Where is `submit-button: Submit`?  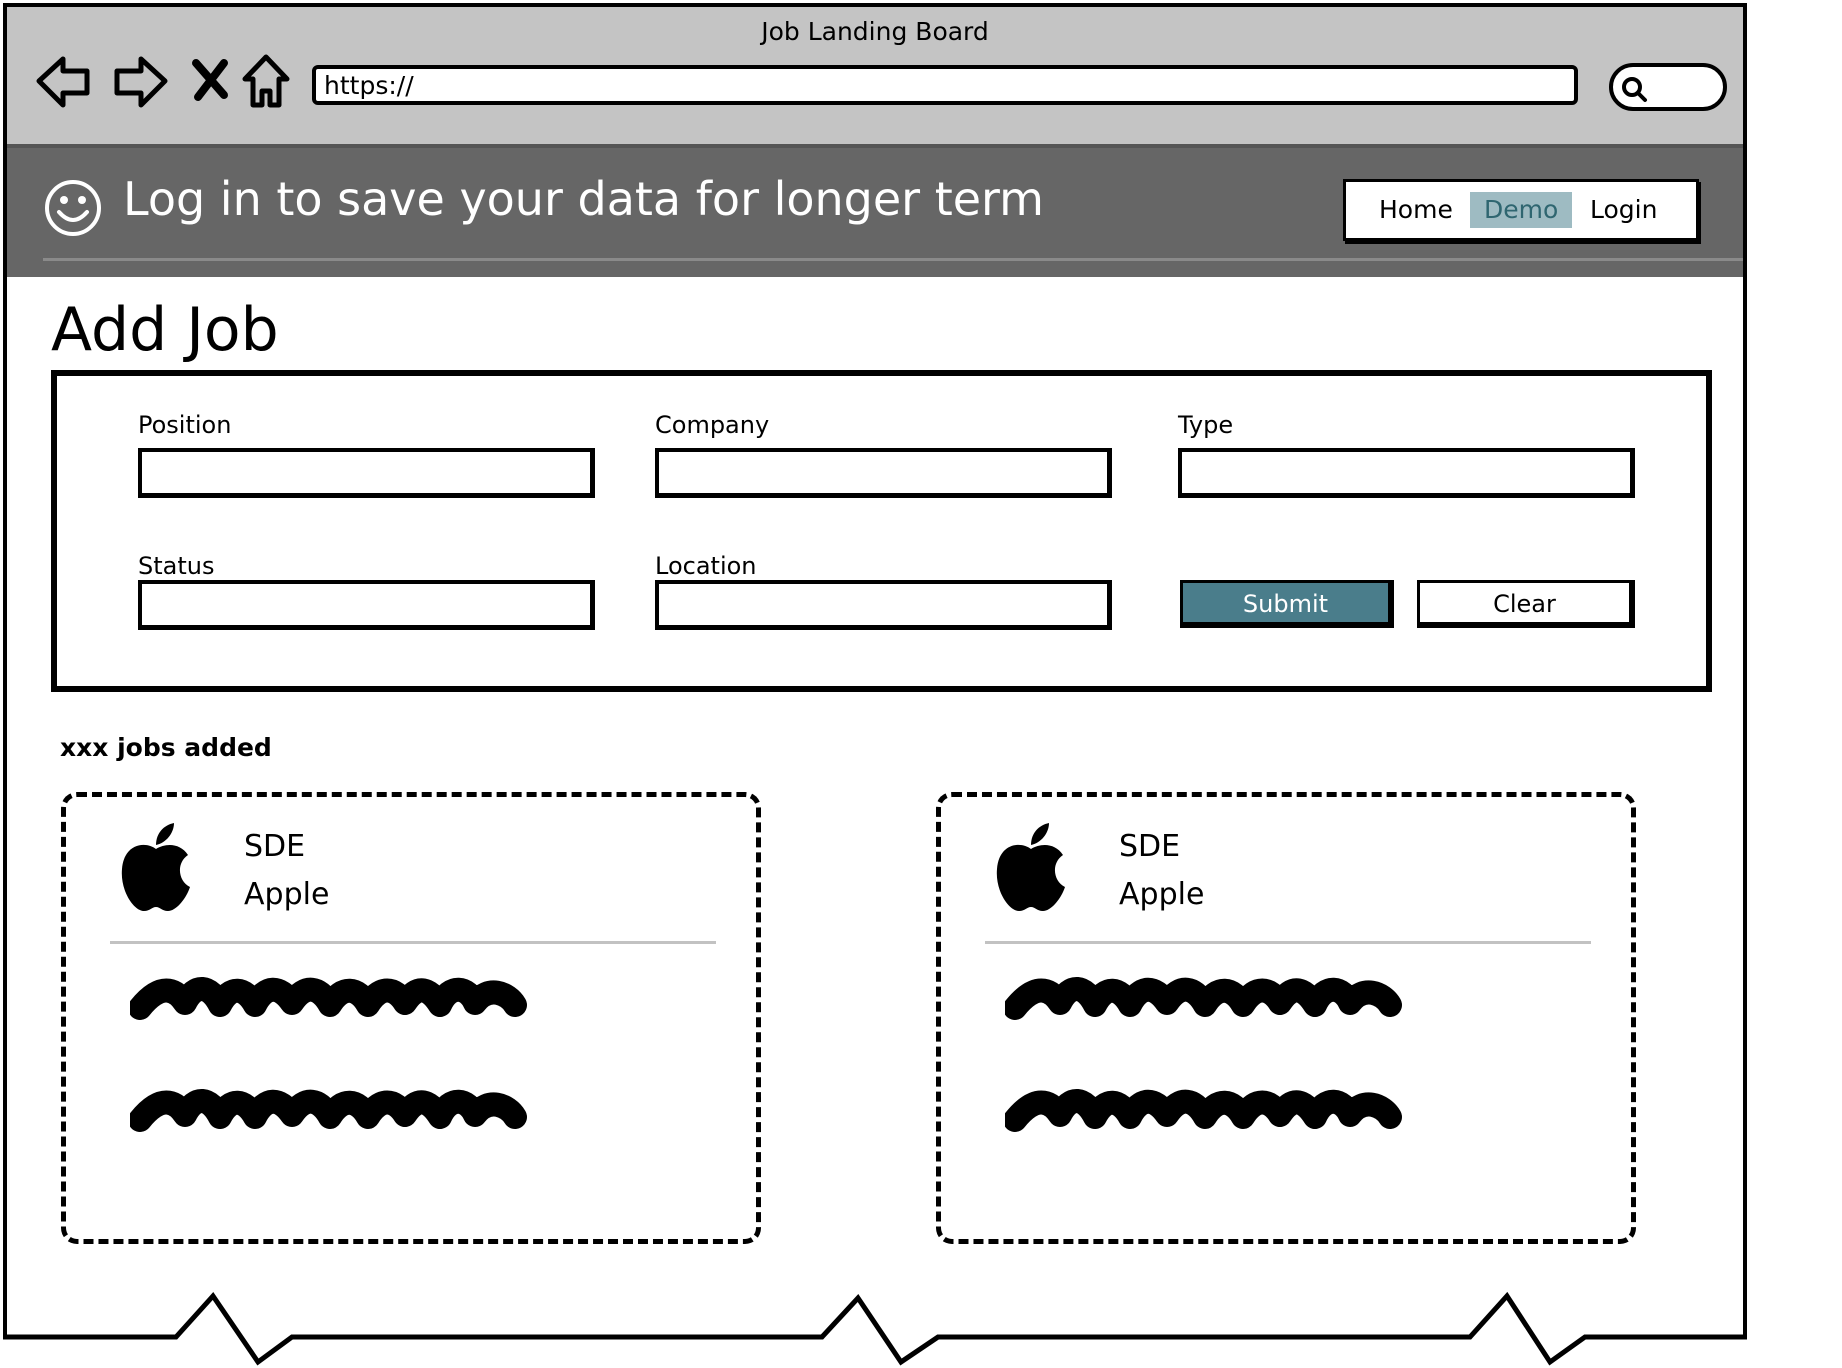
submit-button: Submit is located at coordinates (1287, 604).